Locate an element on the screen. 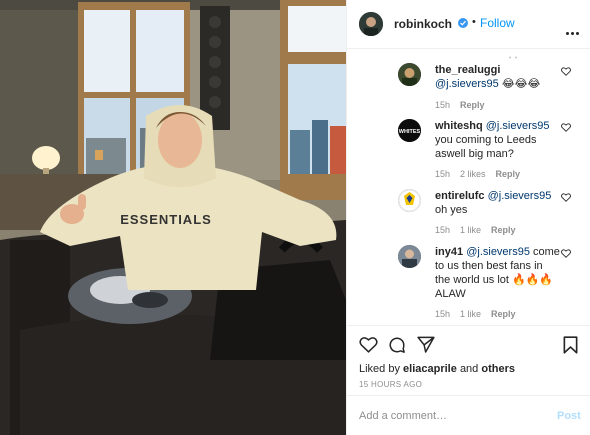 The width and height of the screenshot is (590, 435). hoodie-text: ESSENTIALS is located at coordinates (166, 219).